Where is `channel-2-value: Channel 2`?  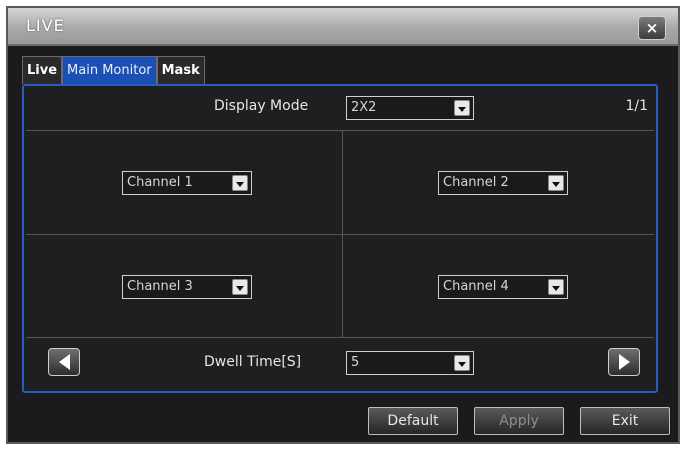 channel-2-value: Channel 2 is located at coordinates (476, 182).